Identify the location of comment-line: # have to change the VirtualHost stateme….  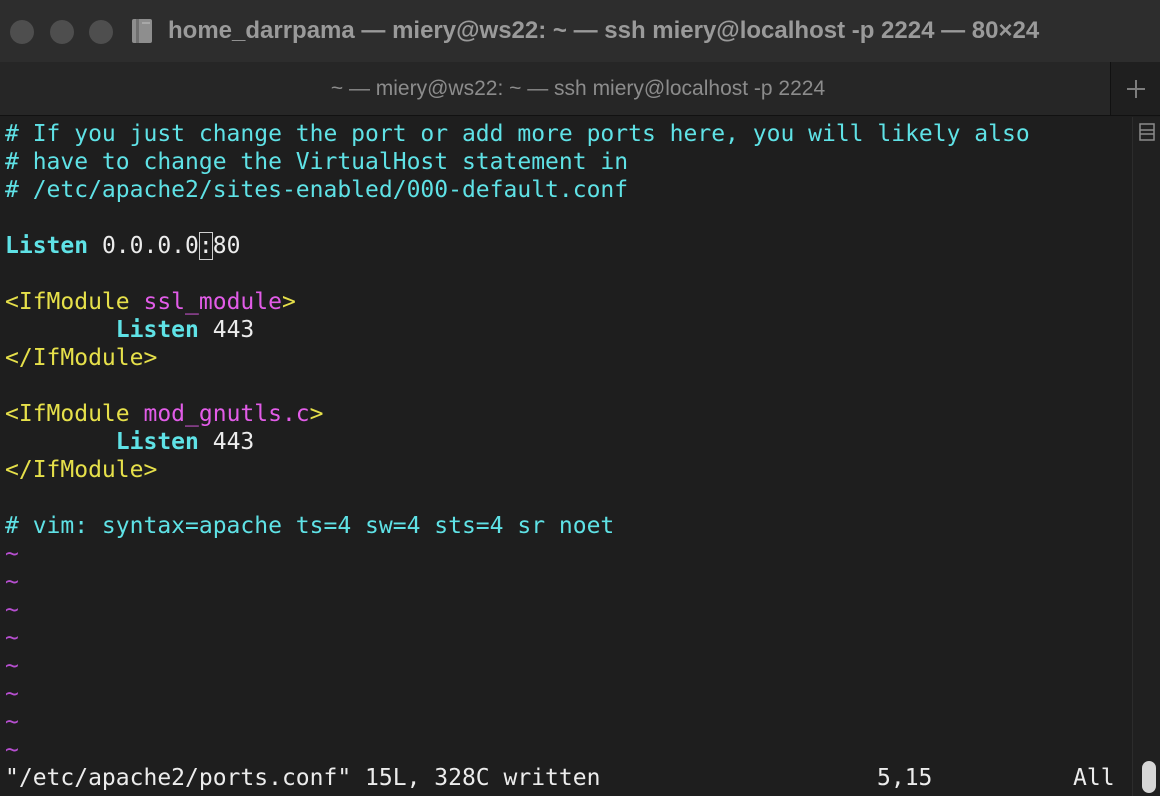
(317, 162).